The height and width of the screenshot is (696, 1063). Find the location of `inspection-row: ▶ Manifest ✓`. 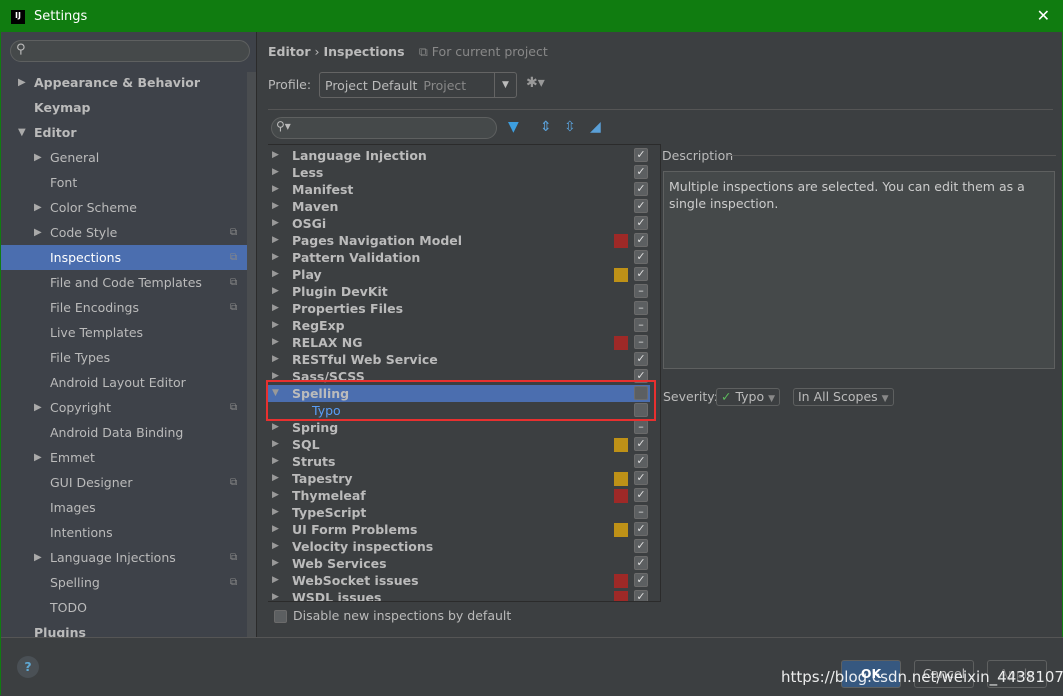

inspection-row: ▶ Manifest ✓ is located at coordinates (459, 189).